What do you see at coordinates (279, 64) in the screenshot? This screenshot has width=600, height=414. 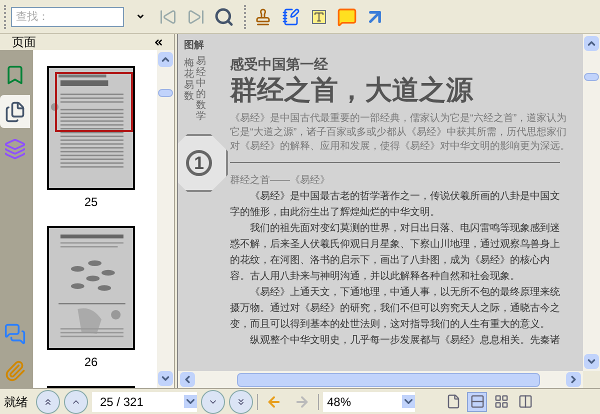 I see `page-kicker: 感受中国第一经` at bounding box center [279, 64].